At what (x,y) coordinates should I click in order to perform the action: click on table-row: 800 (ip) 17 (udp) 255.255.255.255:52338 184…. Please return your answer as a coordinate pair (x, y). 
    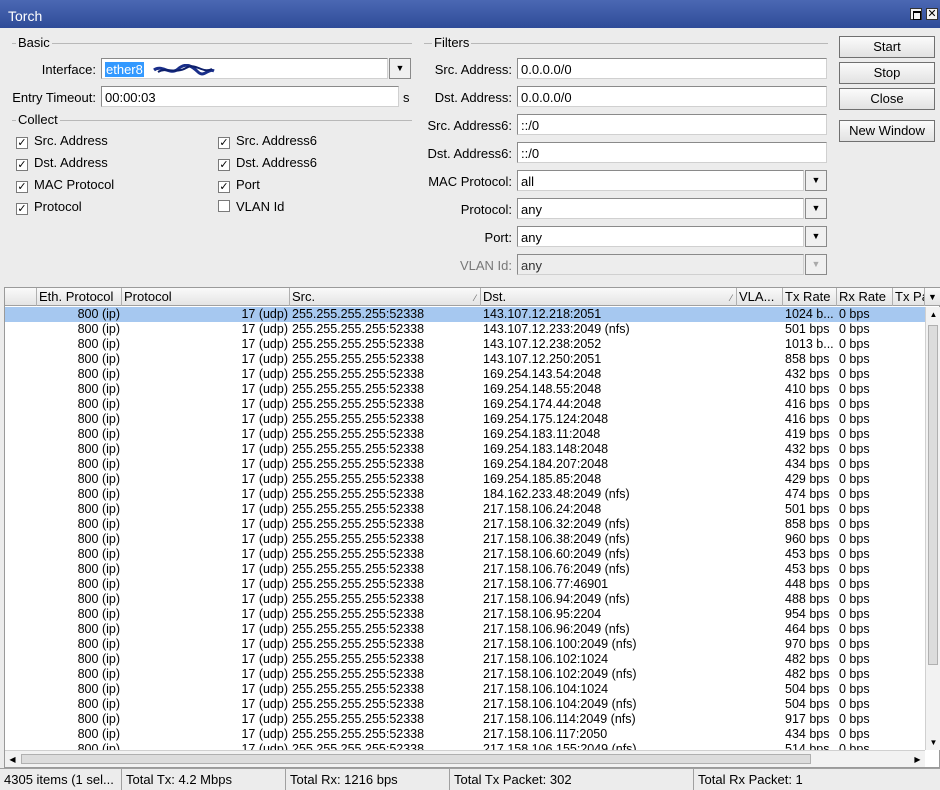
    Looking at the image, I should click on (465, 494).